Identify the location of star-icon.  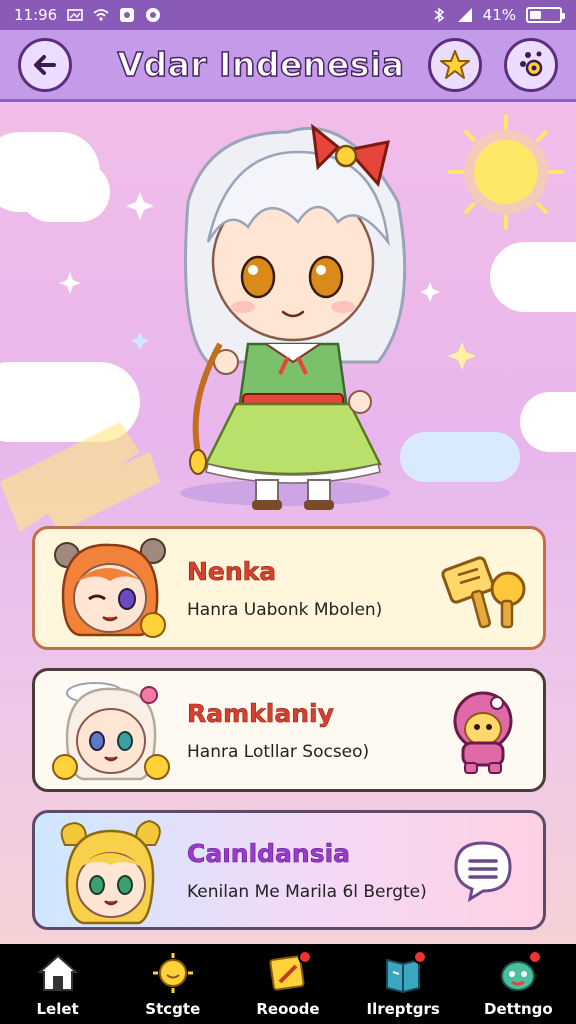
(455, 64).